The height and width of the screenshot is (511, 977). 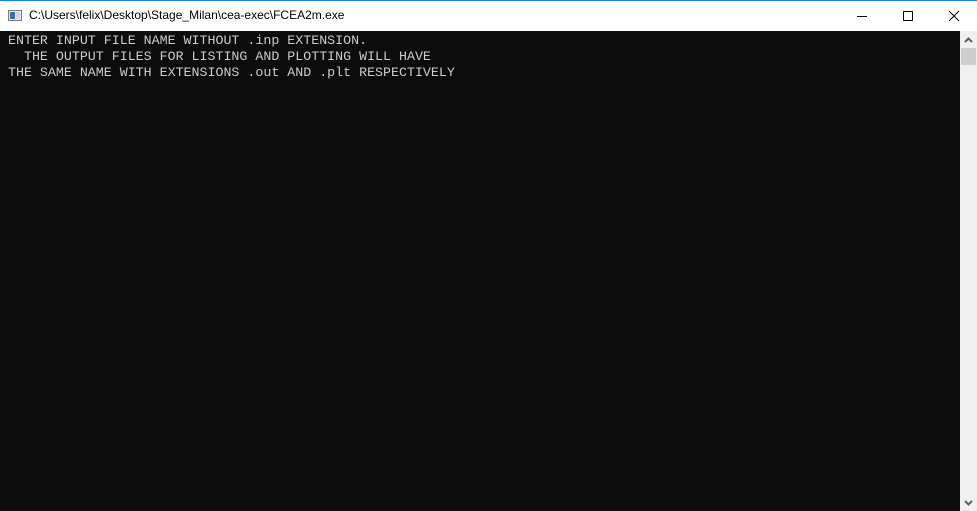 I want to click on chevron-up-icon, so click(x=968, y=39).